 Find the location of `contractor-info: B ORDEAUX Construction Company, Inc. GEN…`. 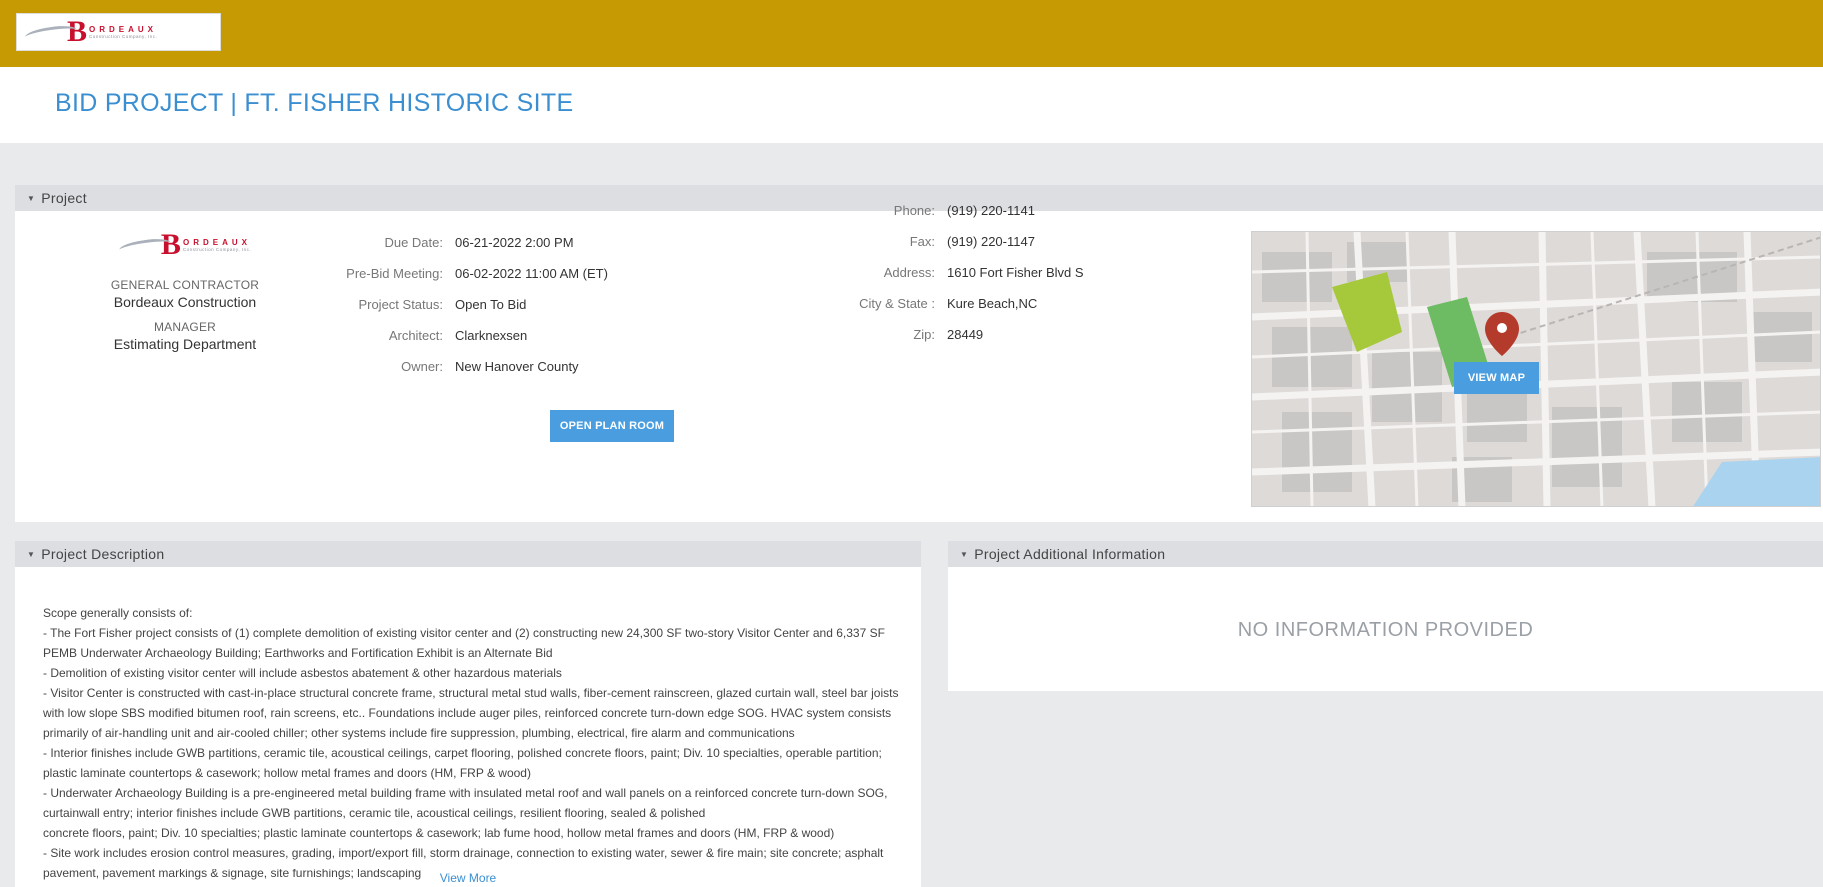

contractor-info: B ORDEAUX Construction Company, Inc. GEN… is located at coordinates (185, 296).